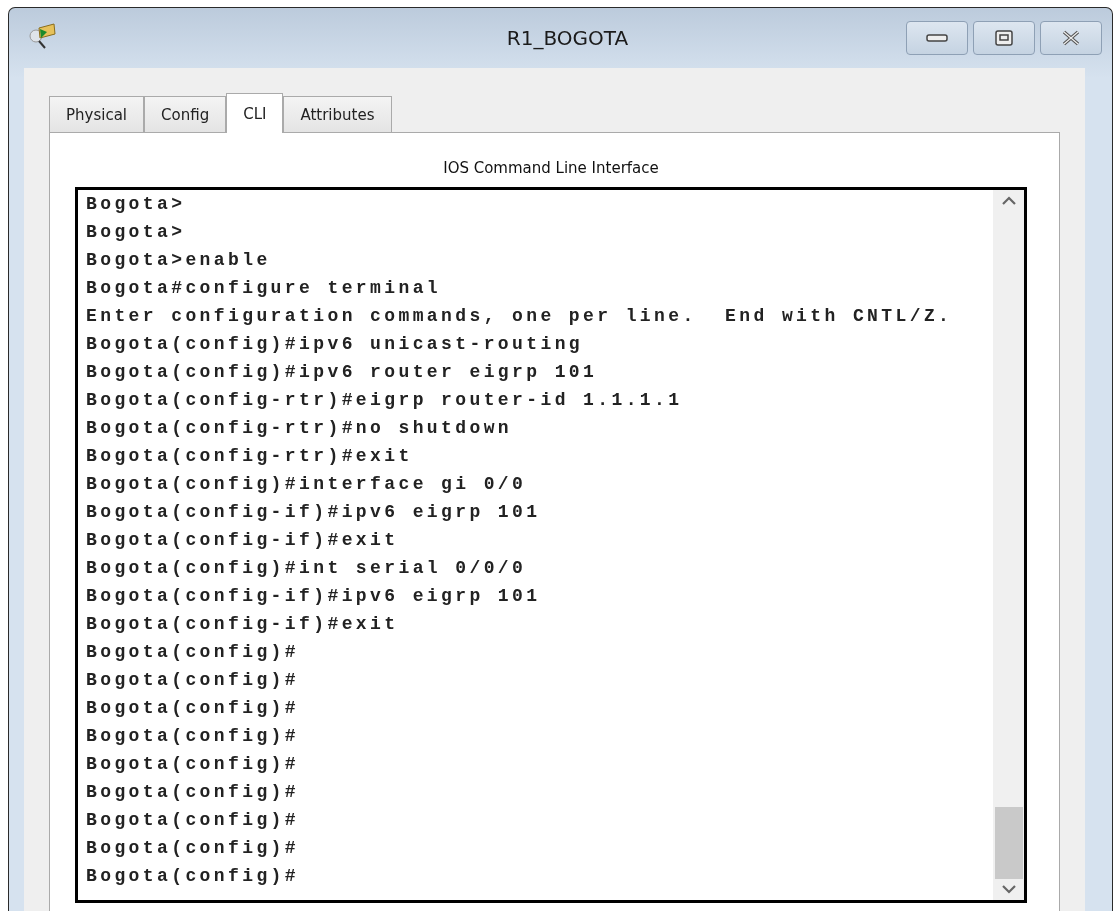  What do you see at coordinates (567, 38) in the screenshot?
I see `window-title: R1_BOGOTA` at bounding box center [567, 38].